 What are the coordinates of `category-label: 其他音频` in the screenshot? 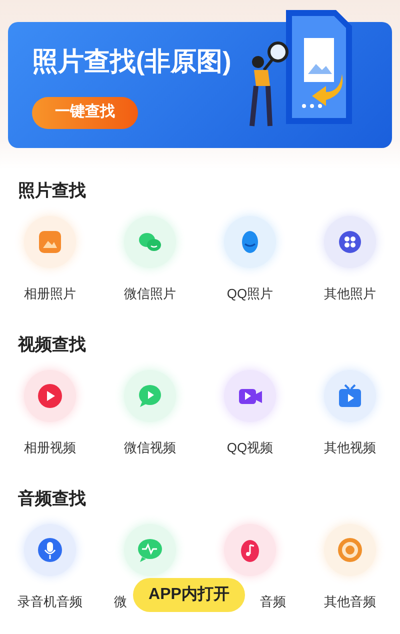 It's located at (350, 601).